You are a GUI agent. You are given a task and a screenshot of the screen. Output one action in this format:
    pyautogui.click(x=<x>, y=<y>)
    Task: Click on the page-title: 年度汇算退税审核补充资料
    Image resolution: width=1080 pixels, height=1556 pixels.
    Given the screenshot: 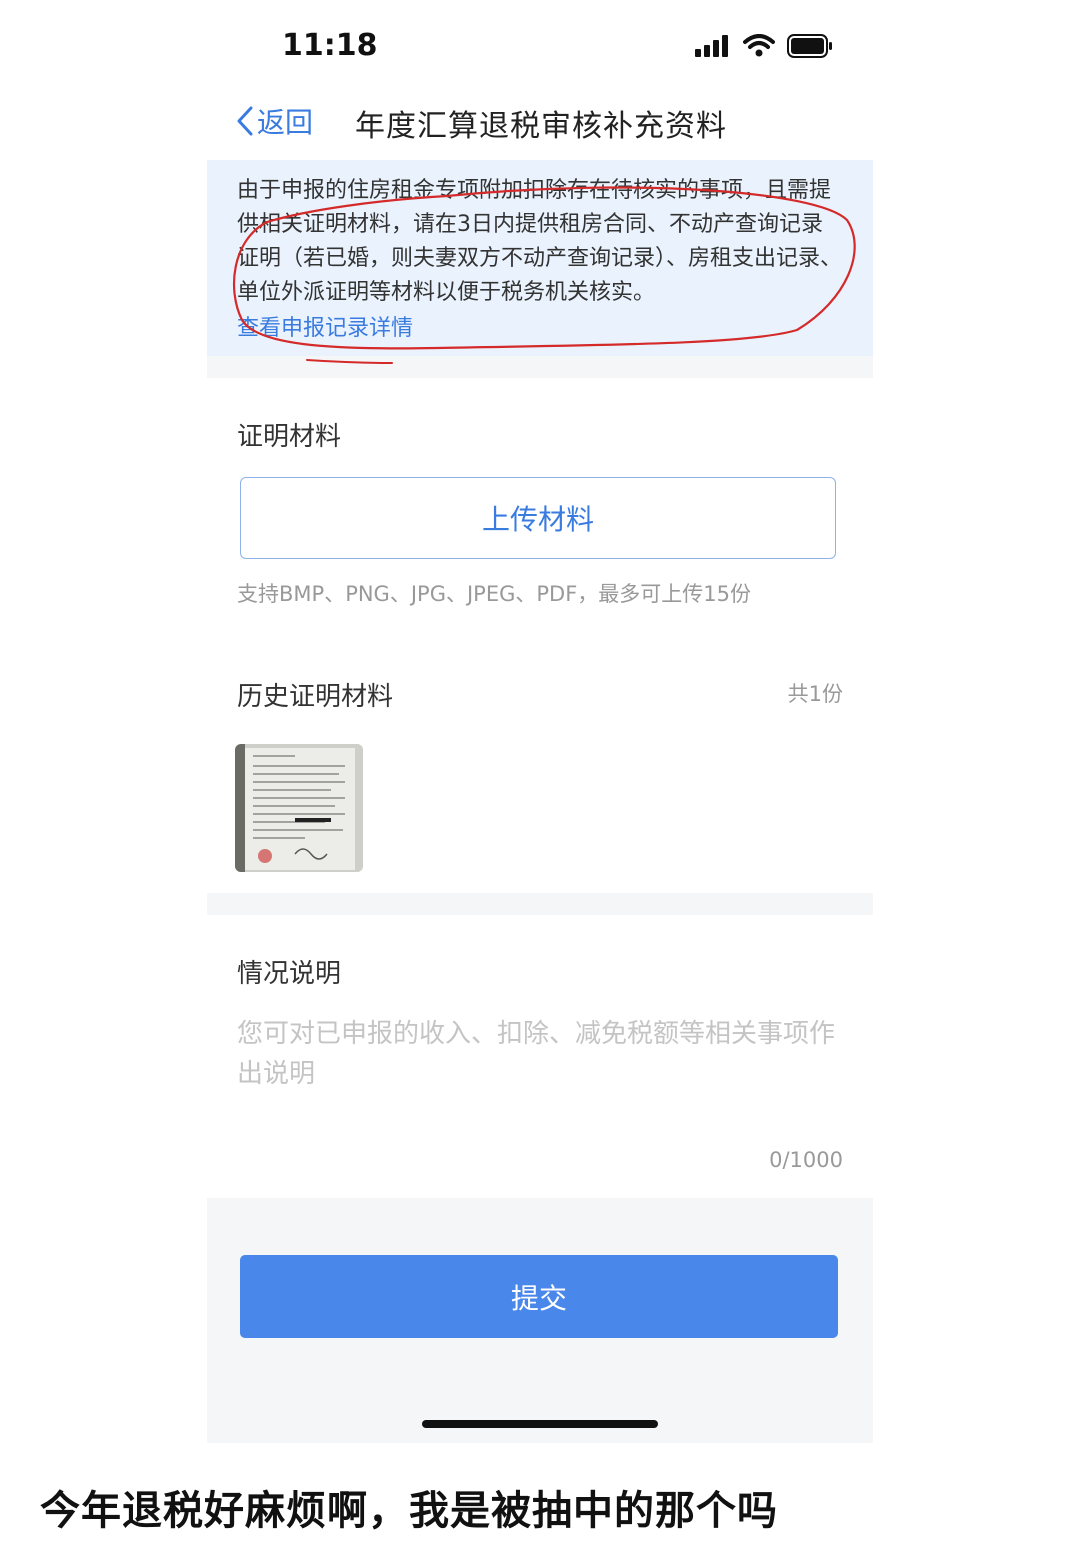 What is the action you would take?
    pyautogui.click(x=541, y=126)
    